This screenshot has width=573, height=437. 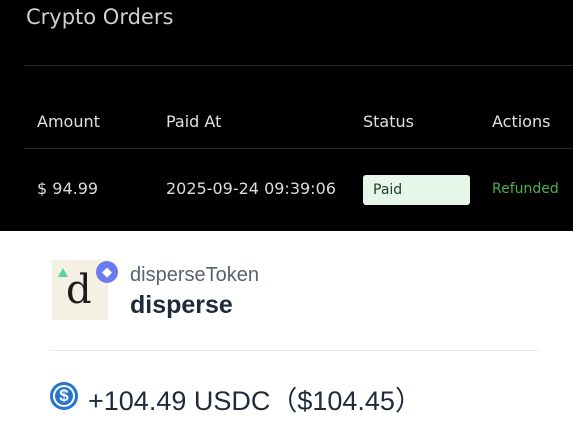 I want to click on column-header-amount: Amount, so click(x=68, y=121).